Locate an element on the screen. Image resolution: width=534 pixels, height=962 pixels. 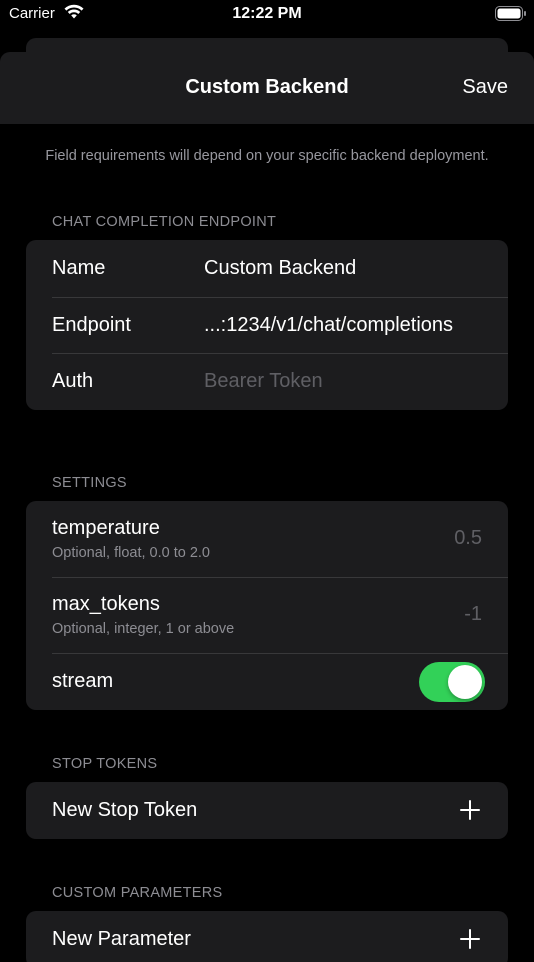
max-tokens-hint: Optional, integer, 1 or above is located at coordinates (143, 629).